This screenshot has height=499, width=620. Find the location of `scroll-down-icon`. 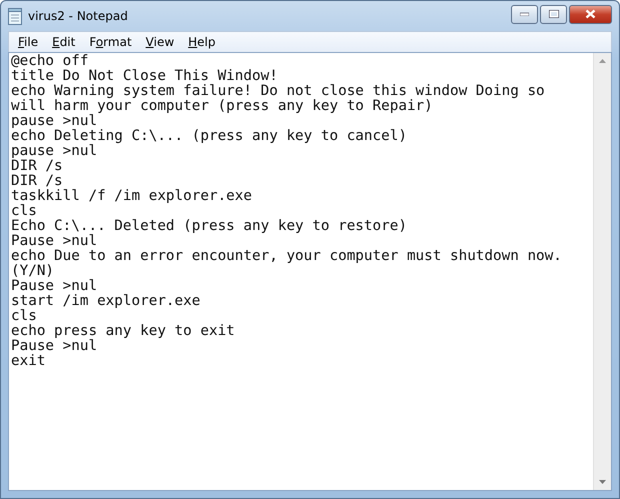

scroll-down-icon is located at coordinates (602, 482).